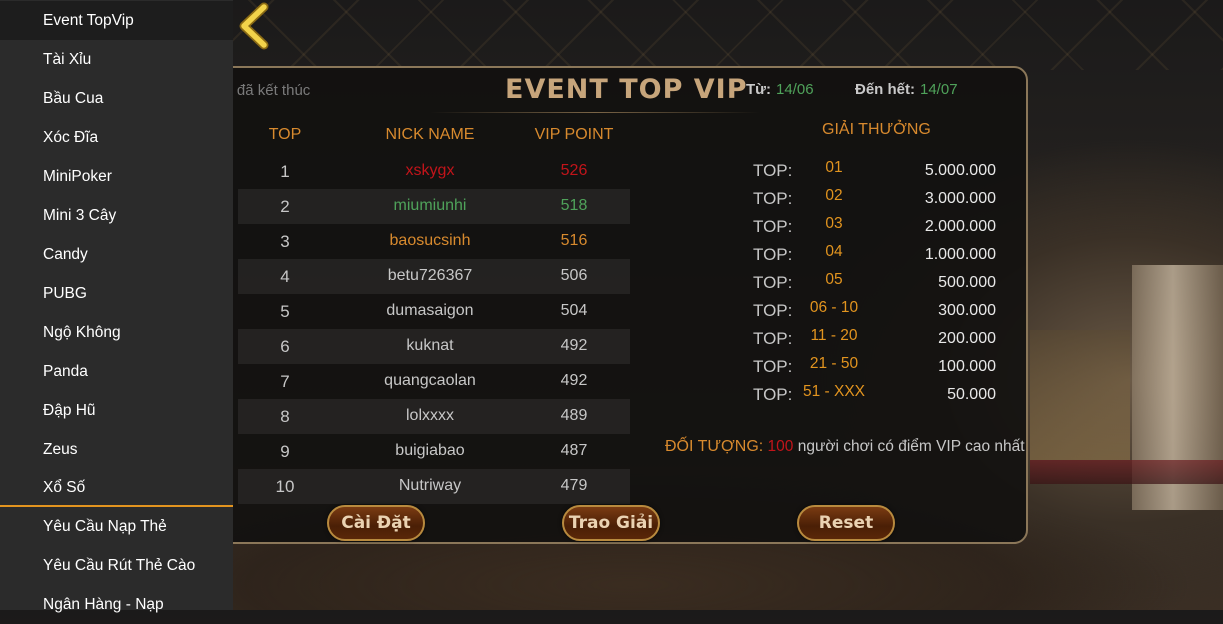 The height and width of the screenshot is (624, 1223). I want to click on prize-range: 51 - XXX, so click(834, 391).